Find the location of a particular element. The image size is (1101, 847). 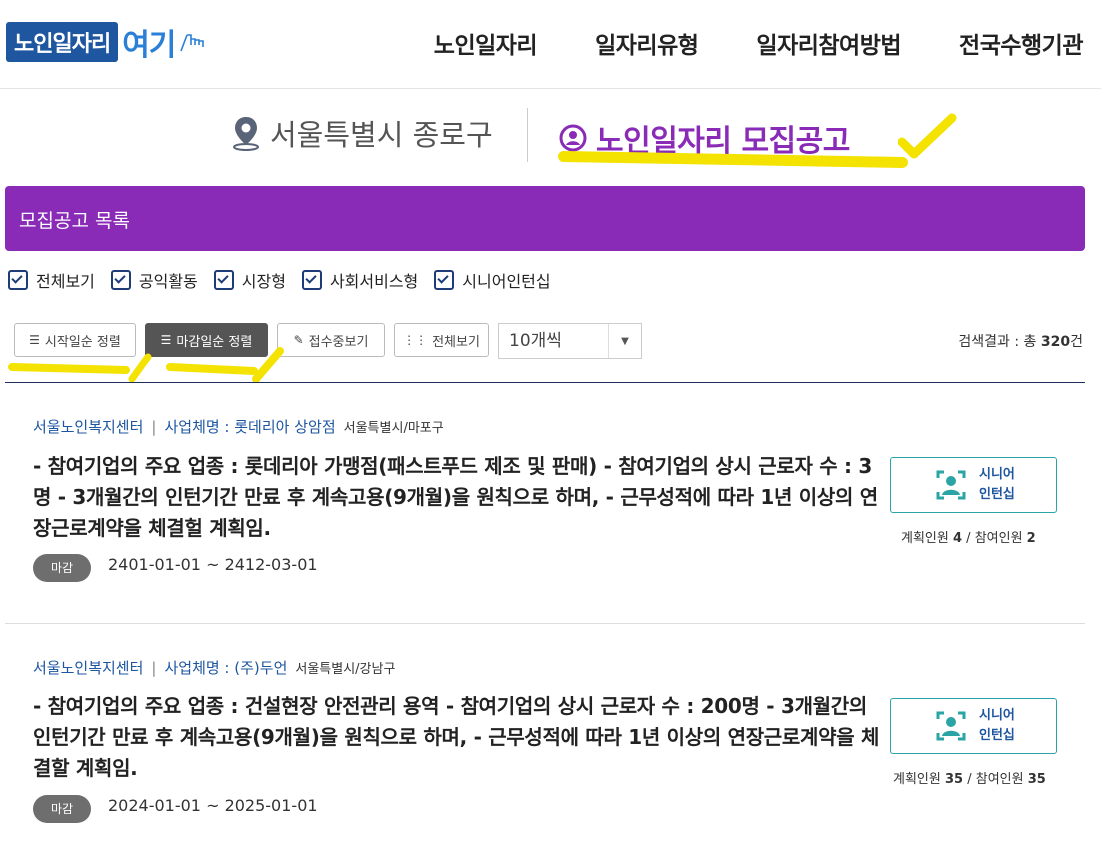

checkmark-annotation is located at coordinates (927, 136).